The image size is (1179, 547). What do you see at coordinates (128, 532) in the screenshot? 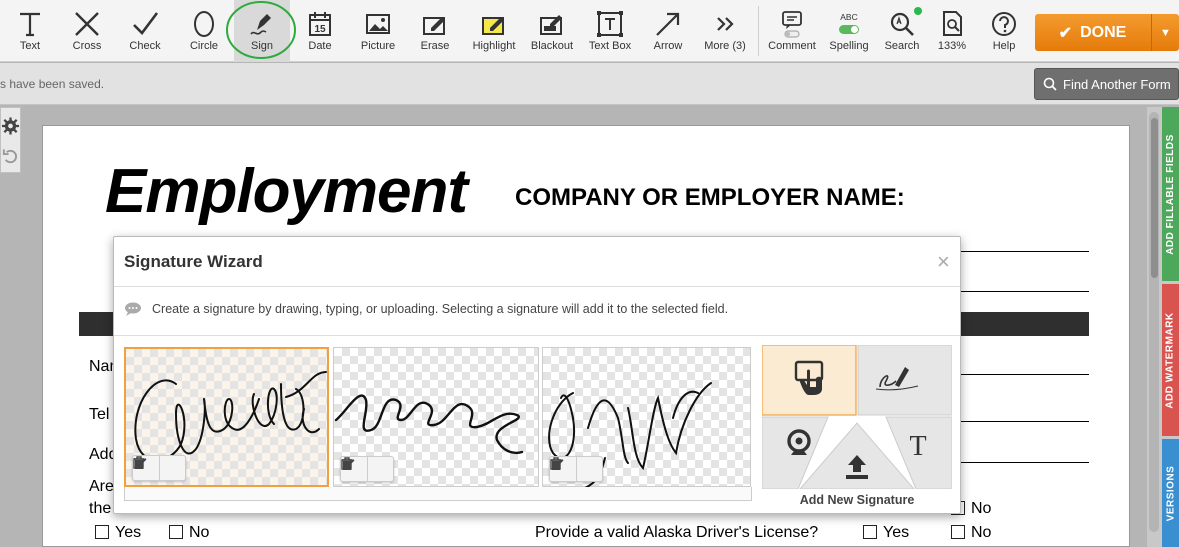
I see `yes-label: Yes` at bounding box center [128, 532].